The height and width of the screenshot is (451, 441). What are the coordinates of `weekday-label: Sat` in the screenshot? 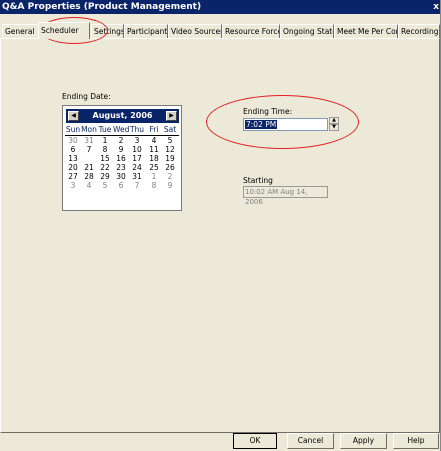 It's located at (170, 129).